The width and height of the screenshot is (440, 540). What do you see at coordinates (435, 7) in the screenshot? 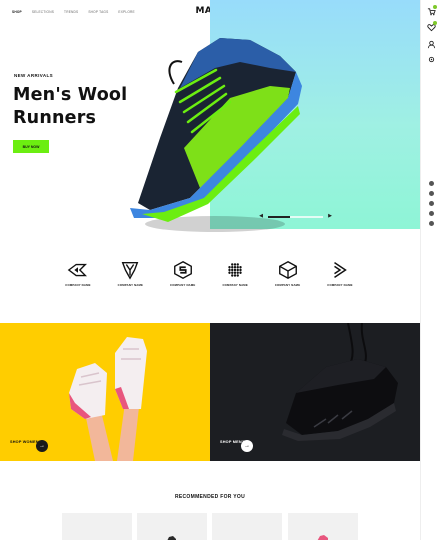
I see `cart-badge` at bounding box center [435, 7].